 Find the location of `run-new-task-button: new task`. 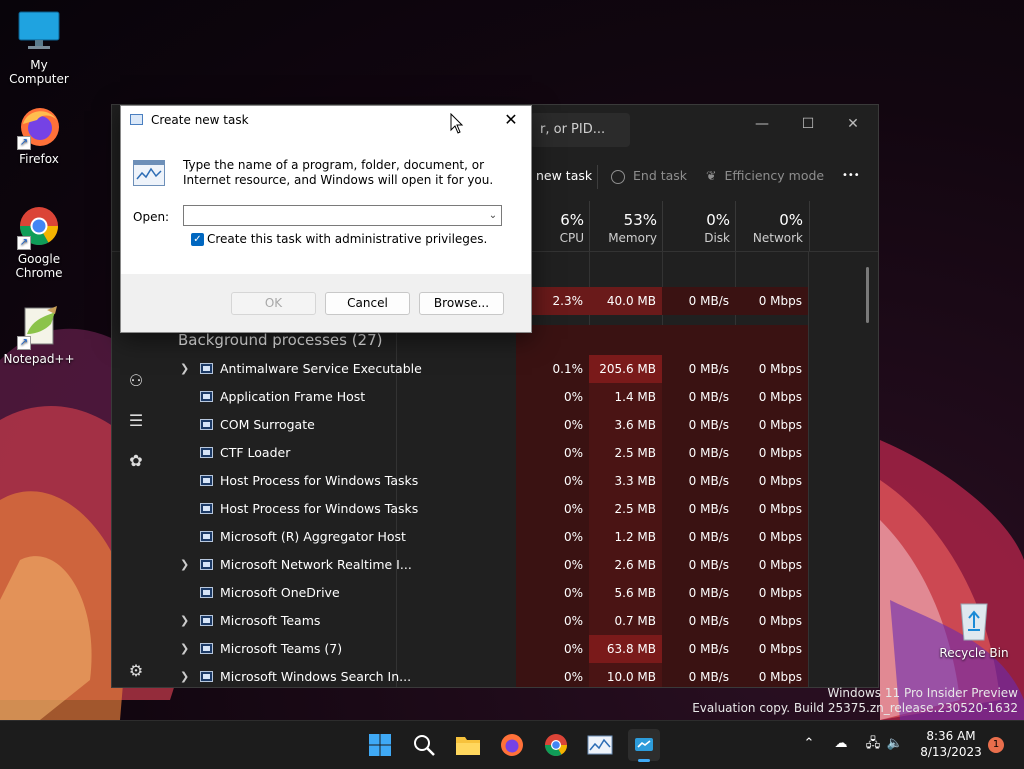

run-new-task-button: new task is located at coordinates (564, 176).